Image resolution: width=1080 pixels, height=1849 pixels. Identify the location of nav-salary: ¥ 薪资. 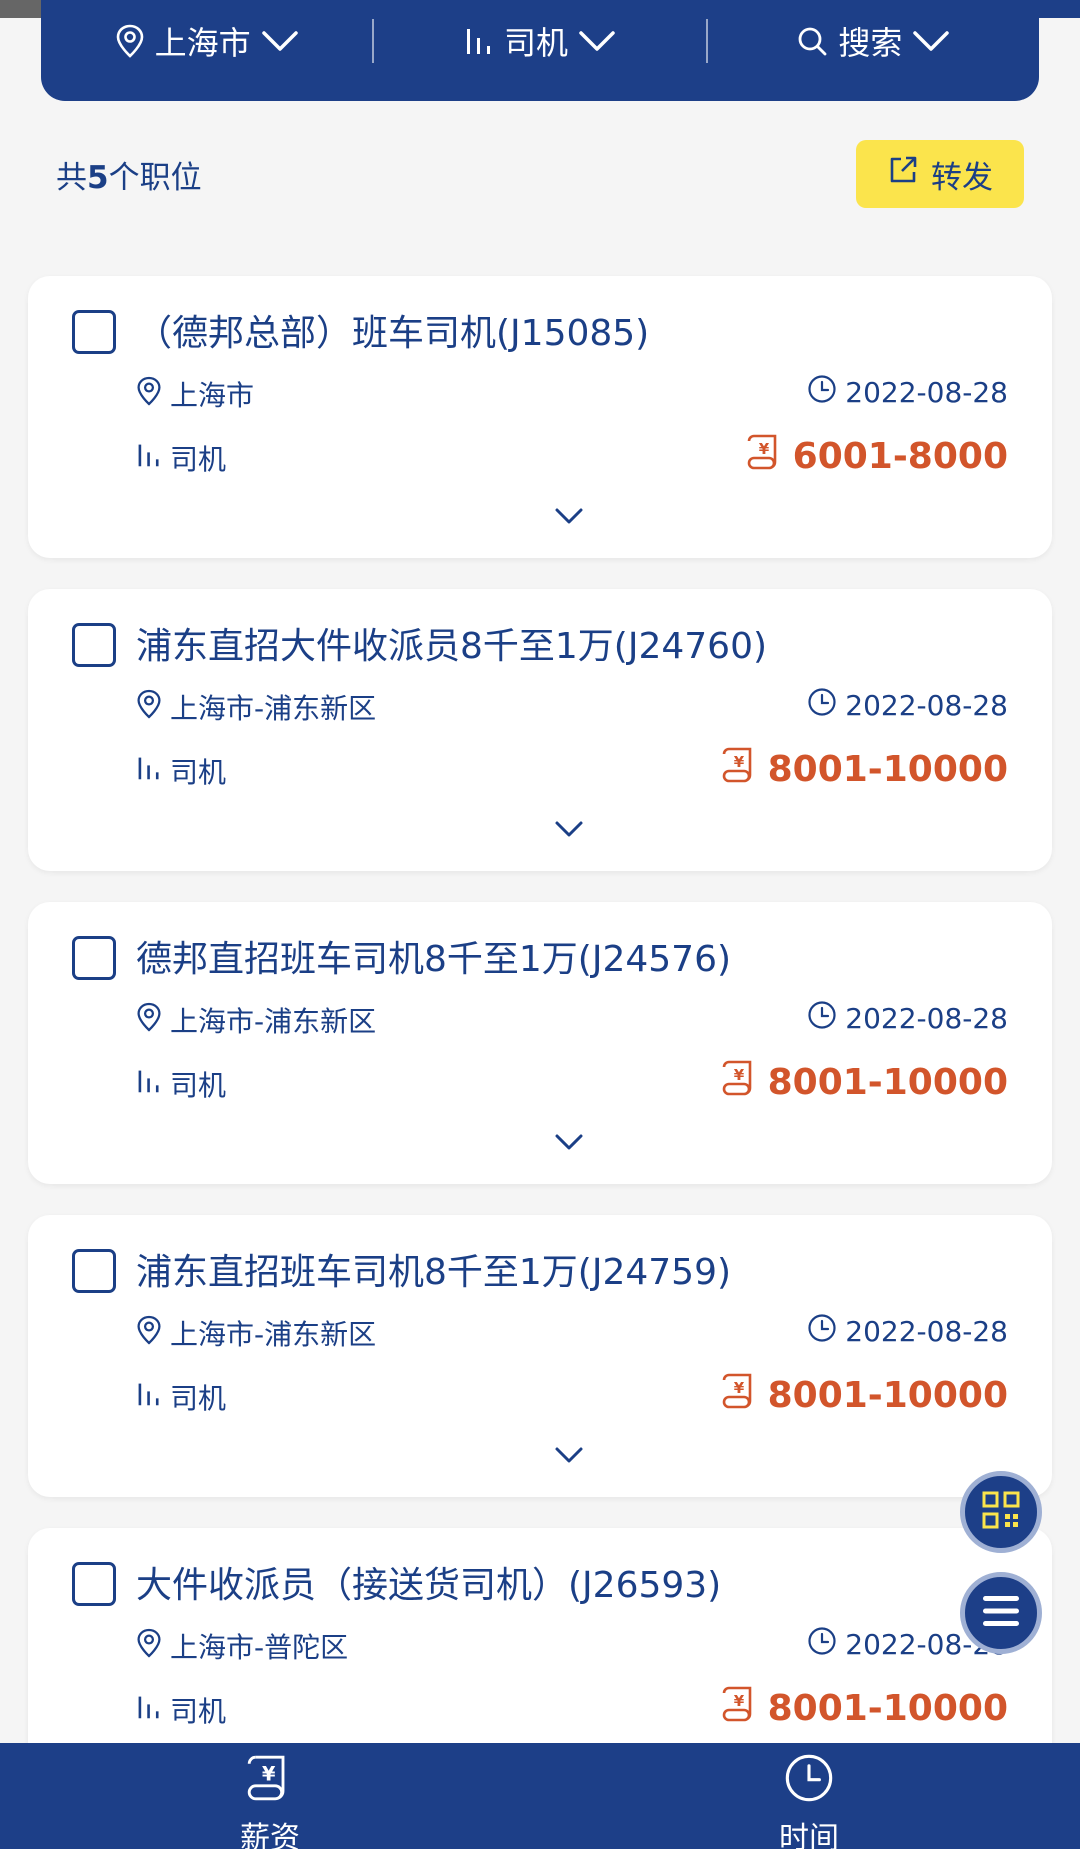
(270, 1796).